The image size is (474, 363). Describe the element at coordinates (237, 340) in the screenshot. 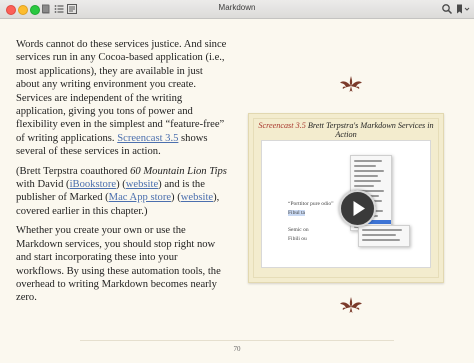

I see `footer-divider` at that location.